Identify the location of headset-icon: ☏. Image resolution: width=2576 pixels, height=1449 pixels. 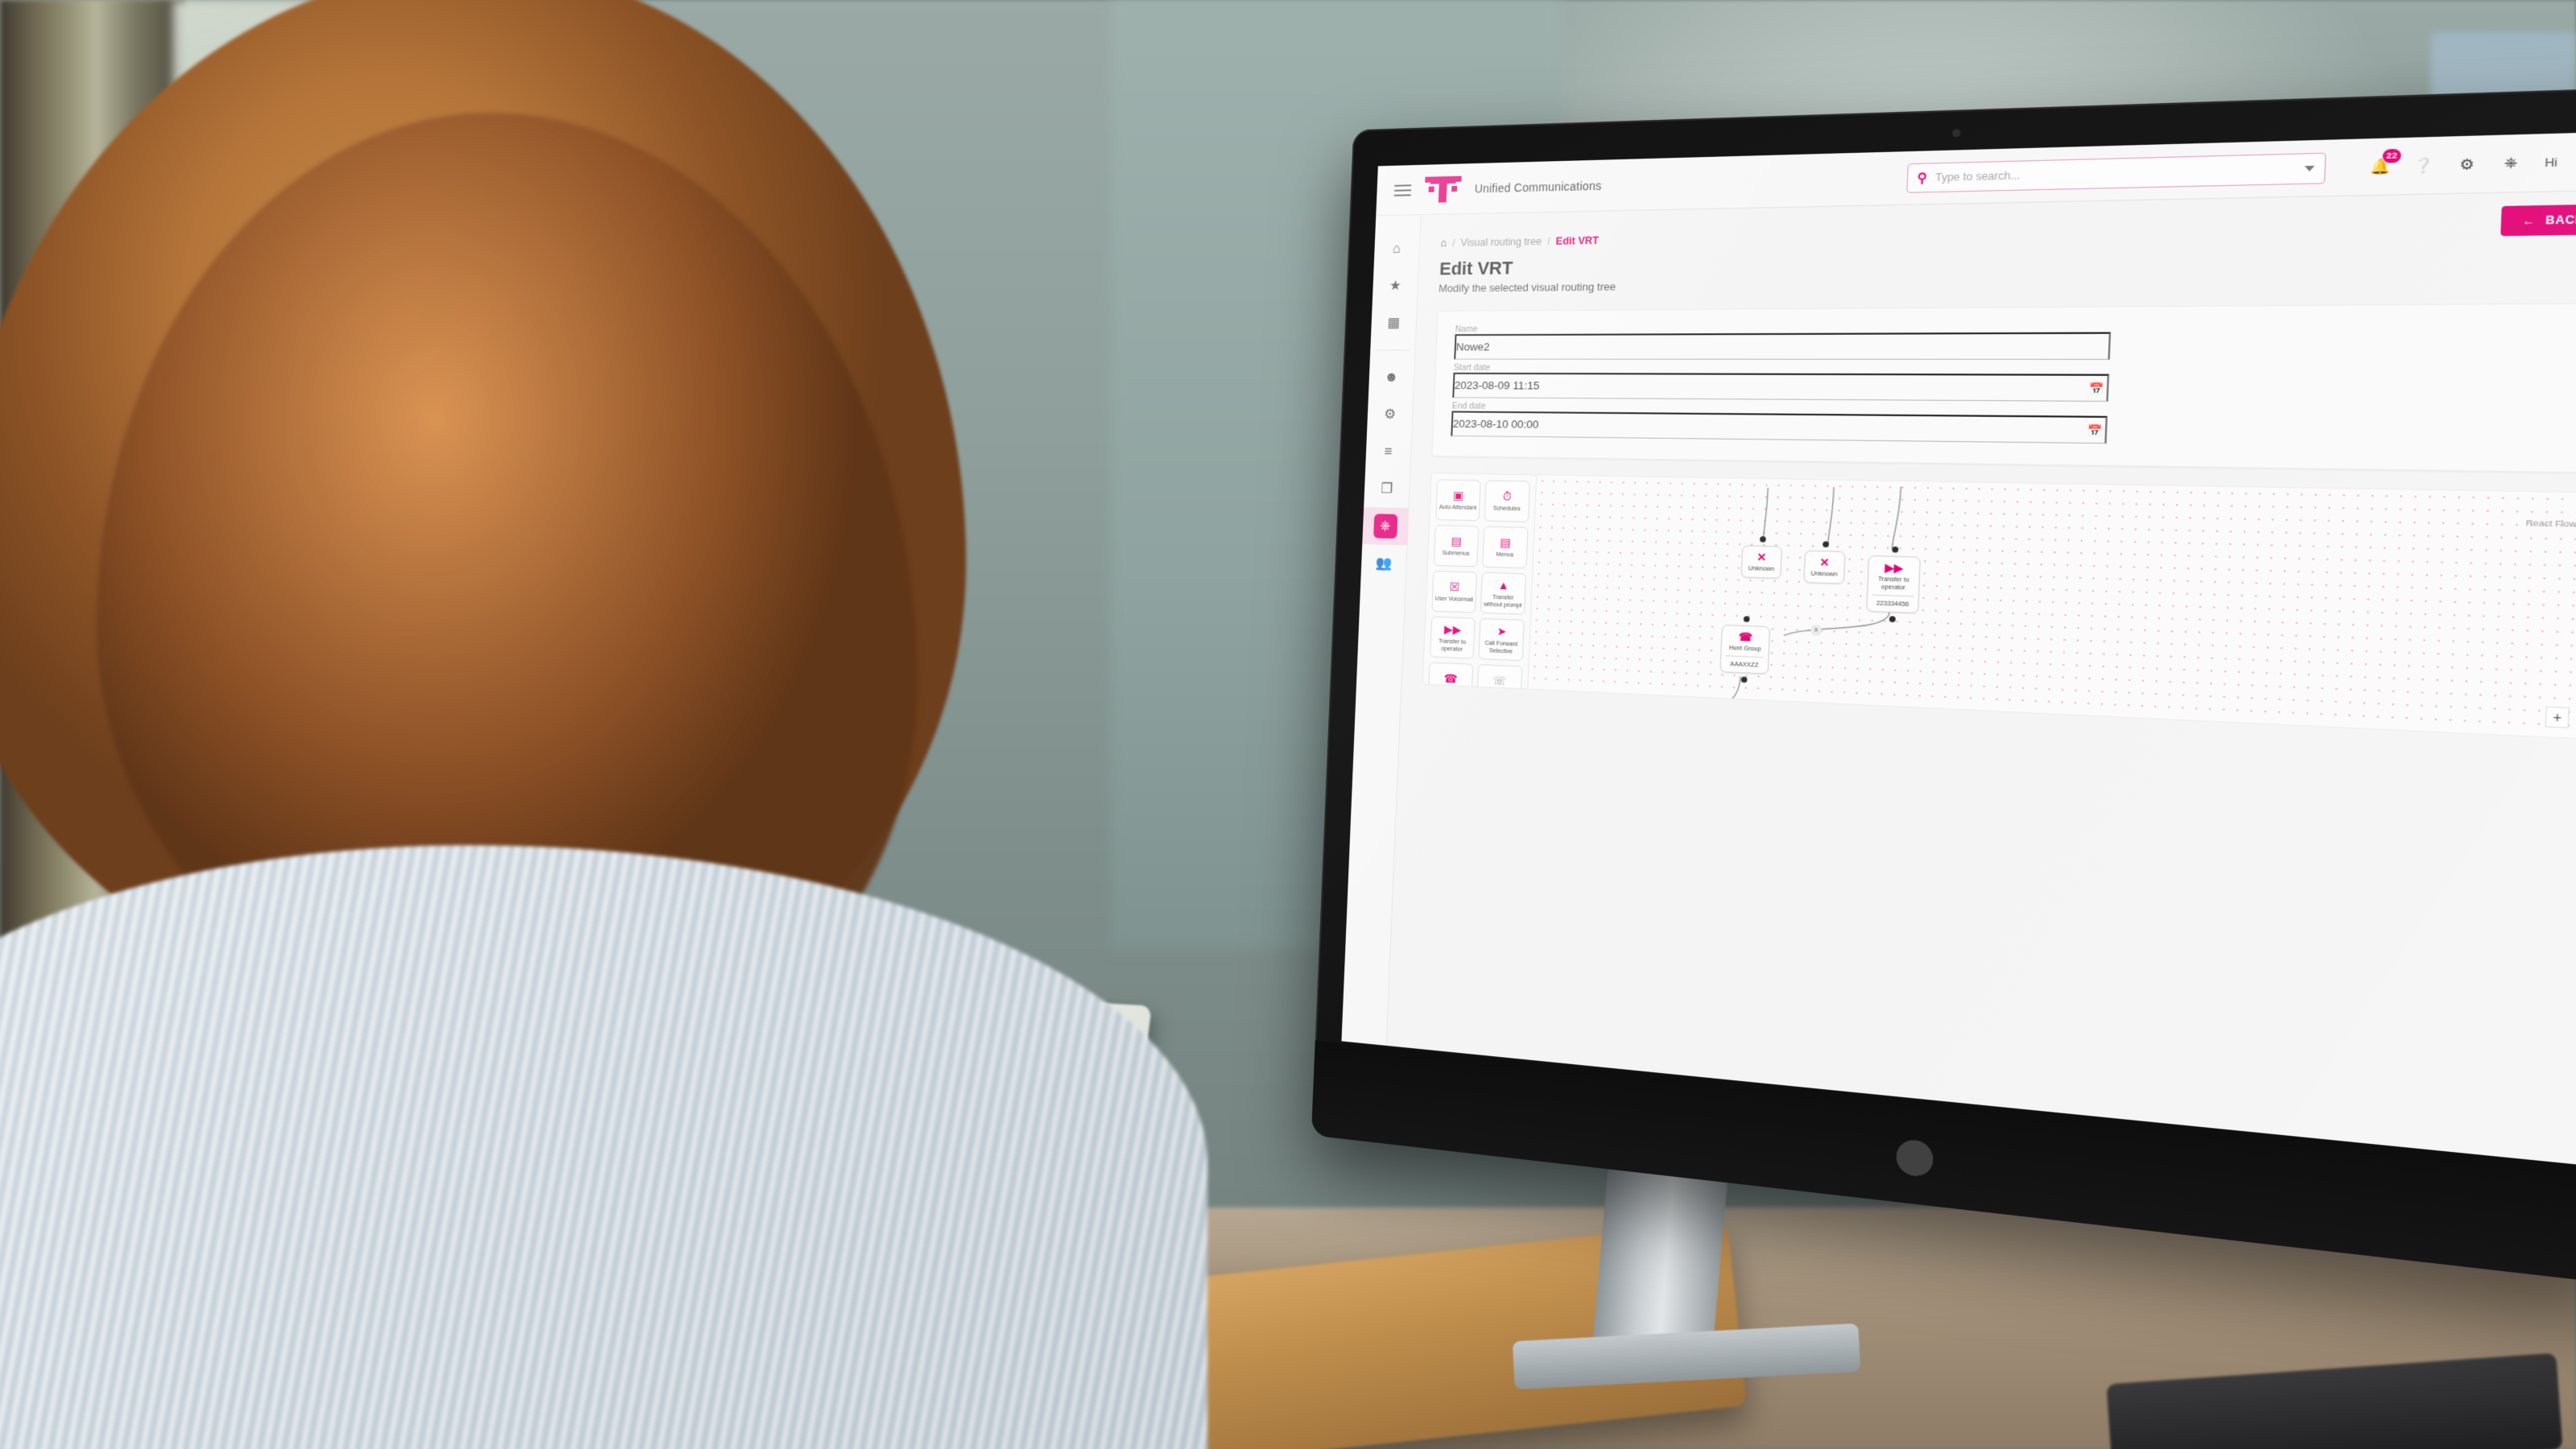
(1499, 681).